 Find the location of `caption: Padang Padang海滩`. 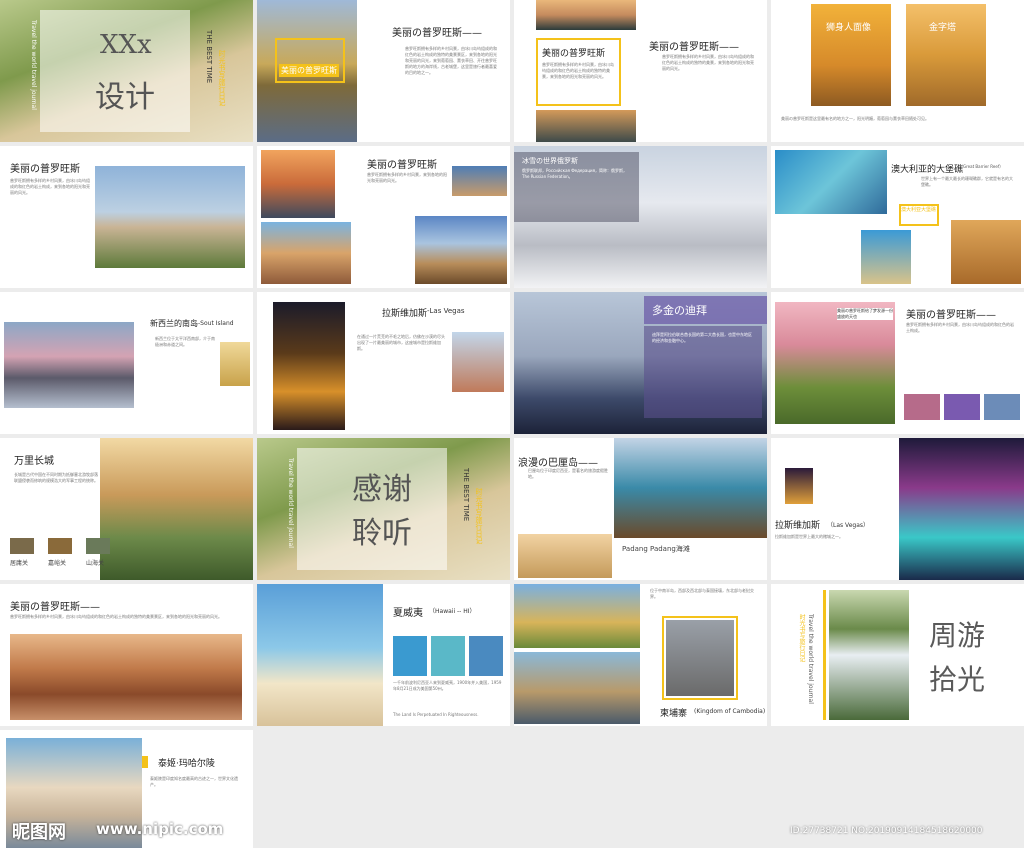

caption: Padang Padang海滩 is located at coordinates (656, 549).